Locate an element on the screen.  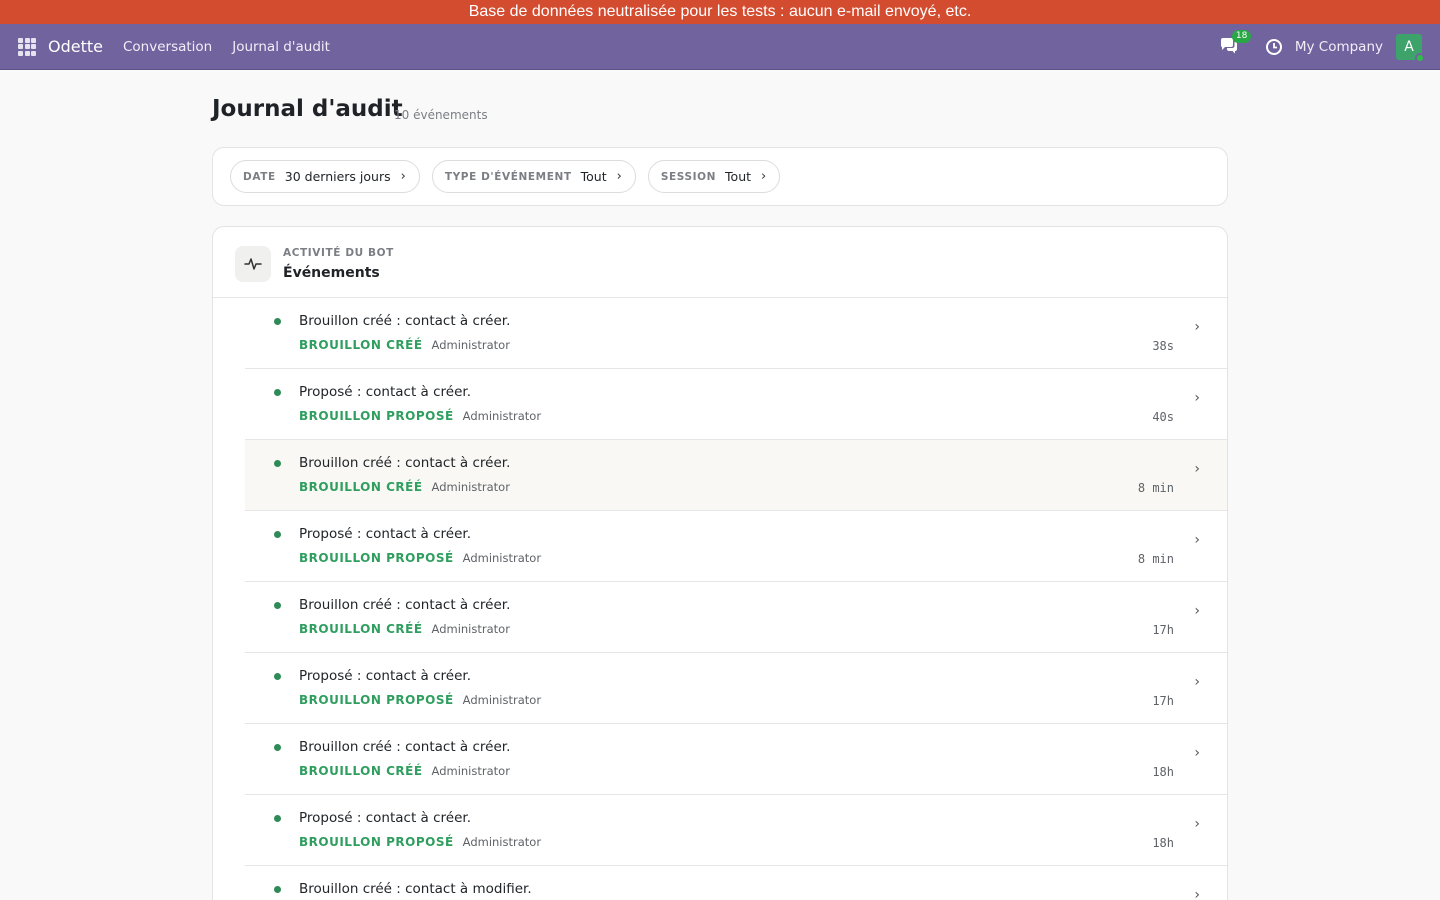
card-title: Événements is located at coordinates (331, 273).